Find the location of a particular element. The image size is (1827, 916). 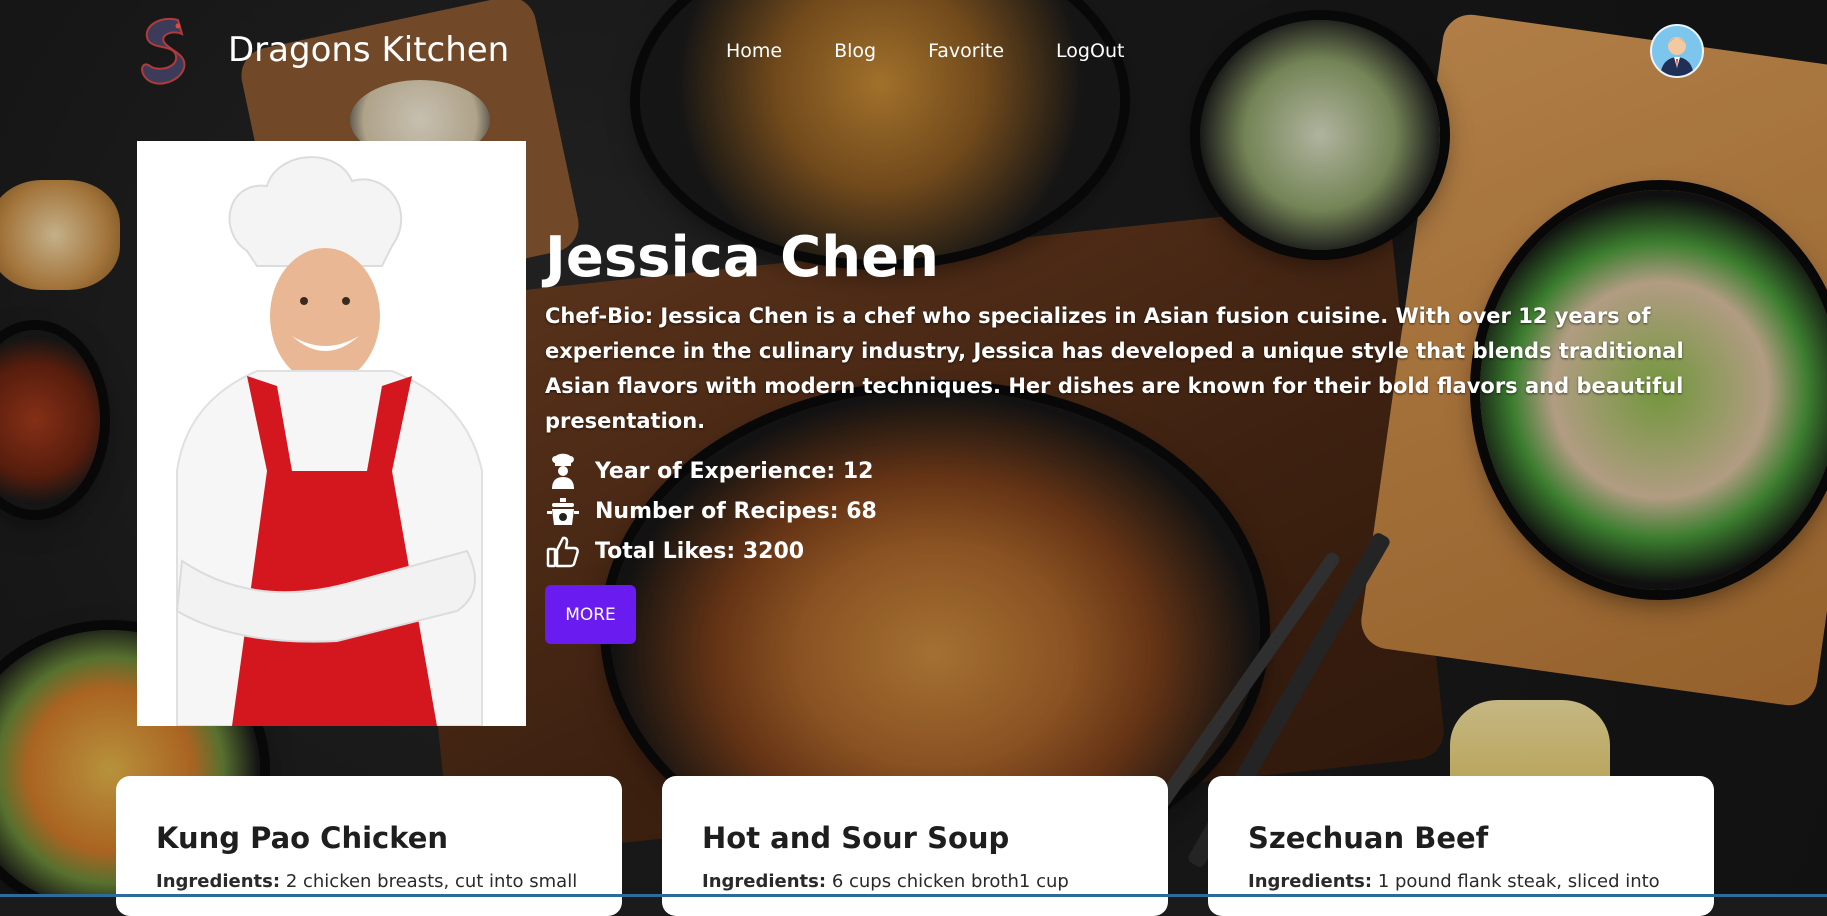

cooking-pot-icon is located at coordinates (563, 511).